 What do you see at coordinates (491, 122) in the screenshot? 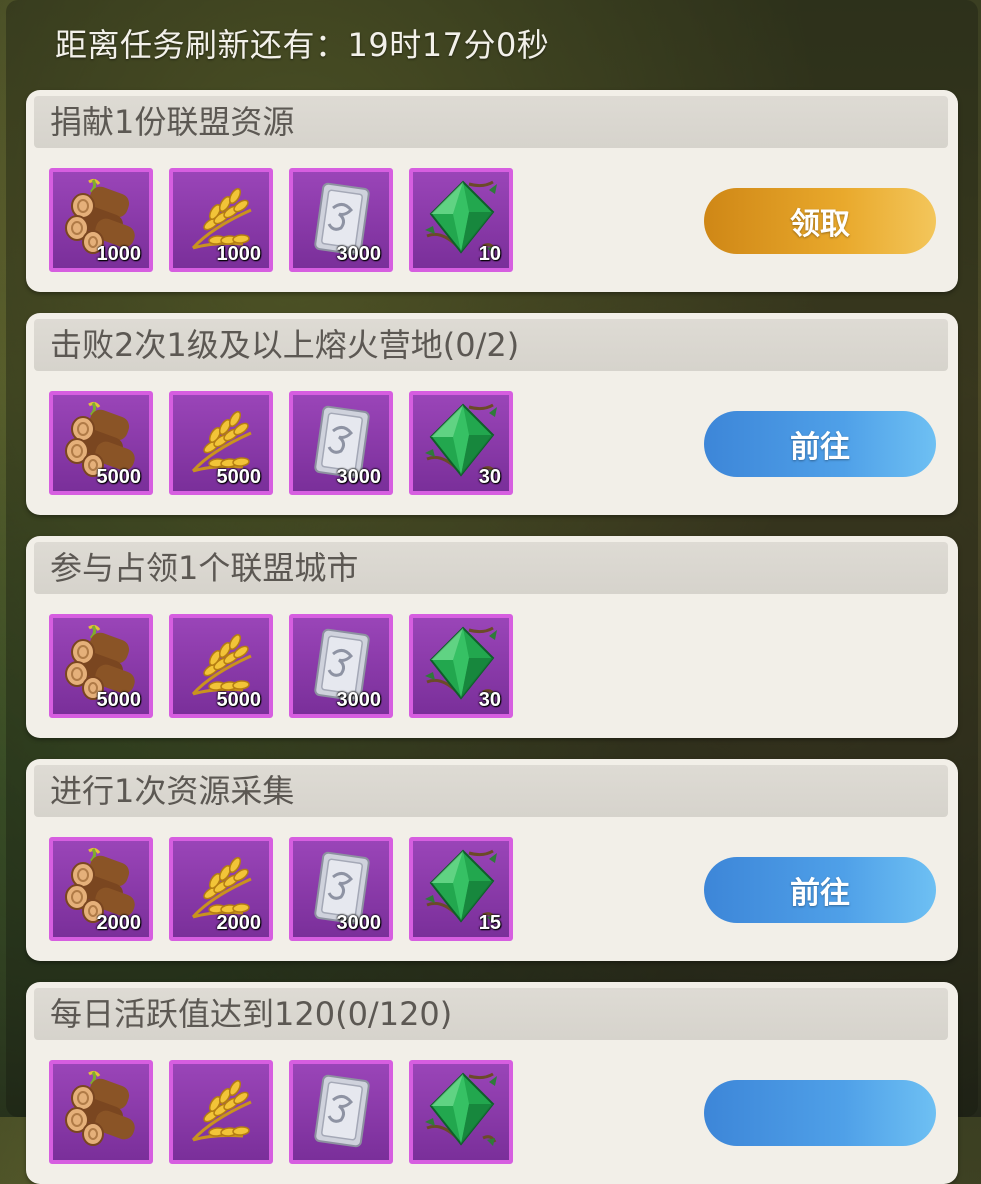
I see `task-title-bar: 捐献1份联盟资源` at bounding box center [491, 122].